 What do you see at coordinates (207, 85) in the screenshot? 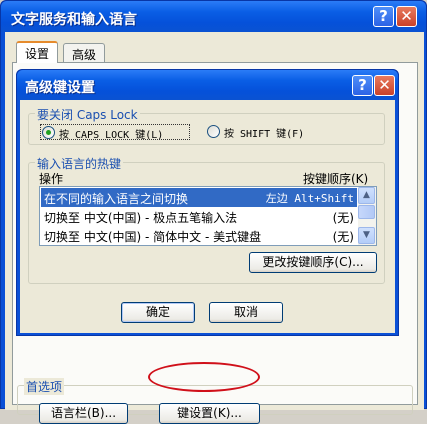
I see `inner-title-bar: 高级键设置 ? ✕` at bounding box center [207, 85].